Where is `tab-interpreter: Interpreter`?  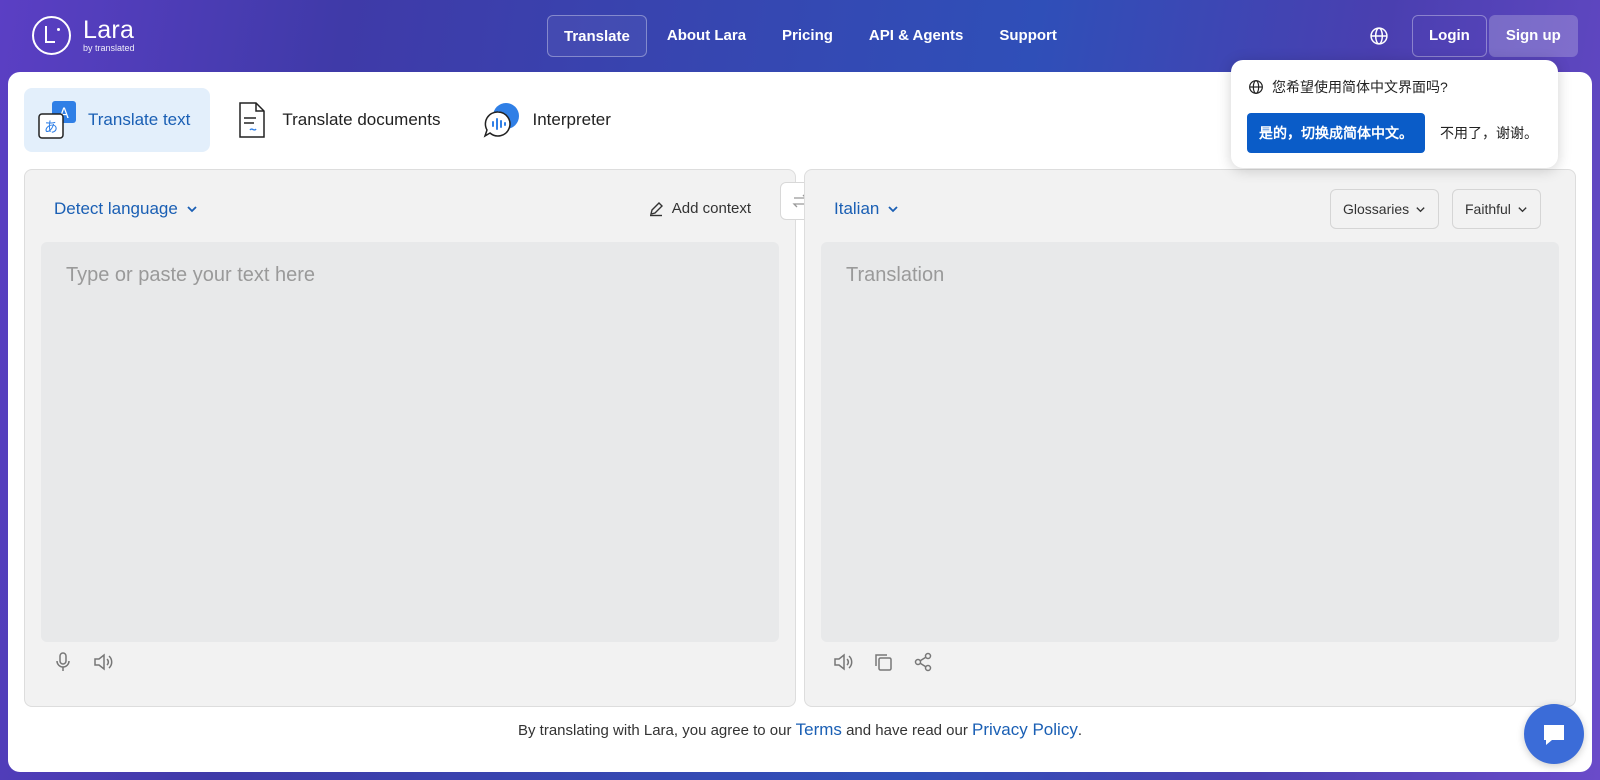 tab-interpreter: Interpreter is located at coordinates (549, 120).